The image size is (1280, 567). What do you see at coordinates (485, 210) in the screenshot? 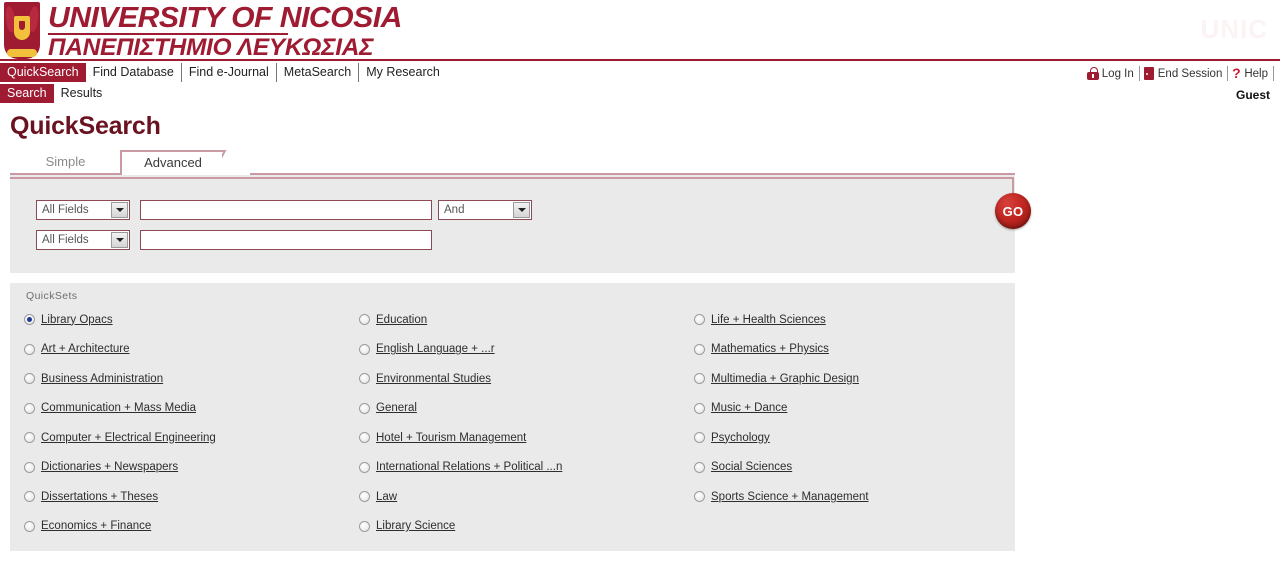
I see `boolean-operator-select: And` at bounding box center [485, 210].